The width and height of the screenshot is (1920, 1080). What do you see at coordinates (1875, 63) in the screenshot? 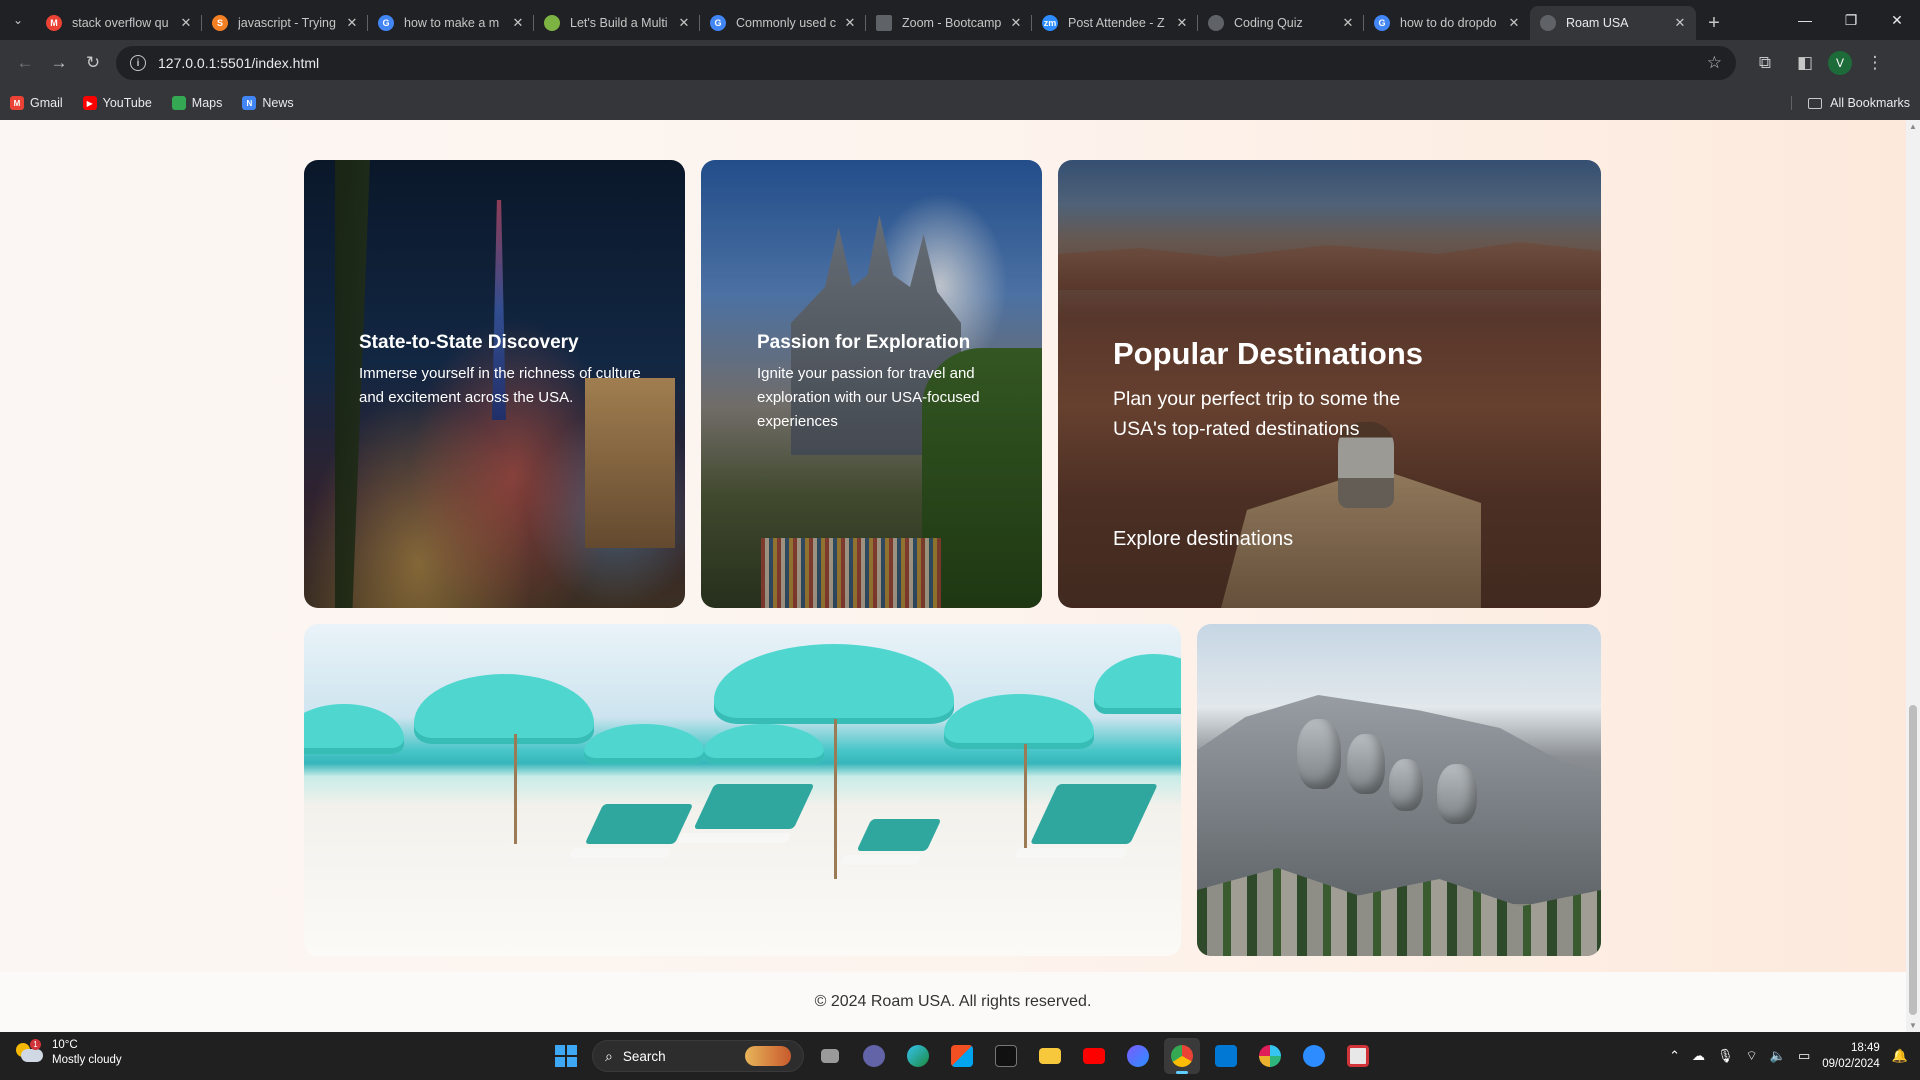
I see `menu-kebab-icon: ⋮` at bounding box center [1875, 63].